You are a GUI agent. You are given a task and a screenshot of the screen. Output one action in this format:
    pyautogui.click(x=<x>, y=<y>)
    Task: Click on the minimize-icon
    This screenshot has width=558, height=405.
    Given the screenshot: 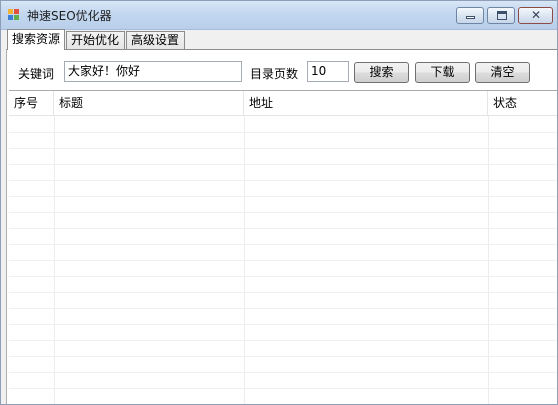 What is the action you would take?
    pyautogui.click(x=470, y=17)
    